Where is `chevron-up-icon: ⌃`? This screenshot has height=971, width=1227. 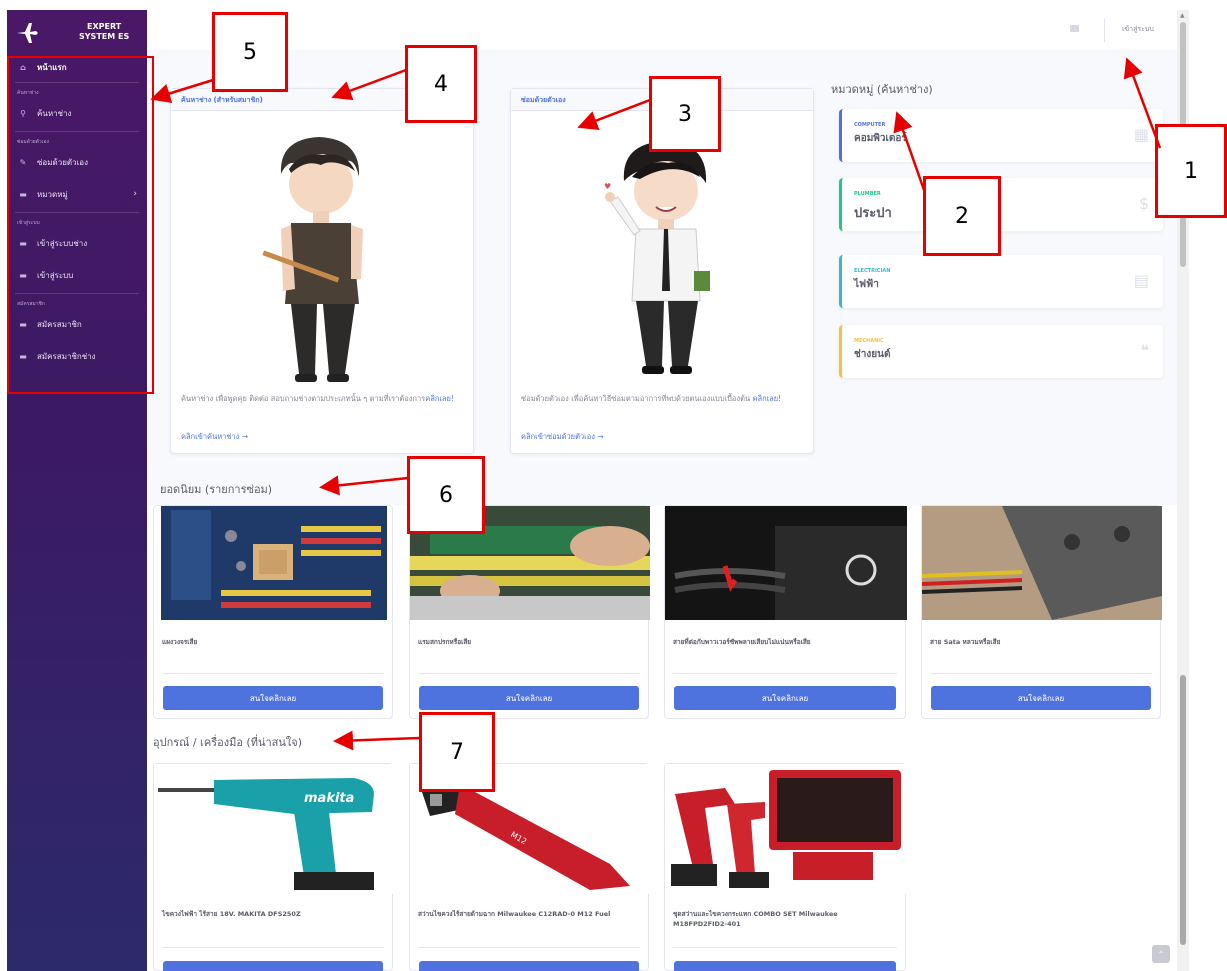
chevron-up-icon: ⌃ is located at coordinates (1161, 954).